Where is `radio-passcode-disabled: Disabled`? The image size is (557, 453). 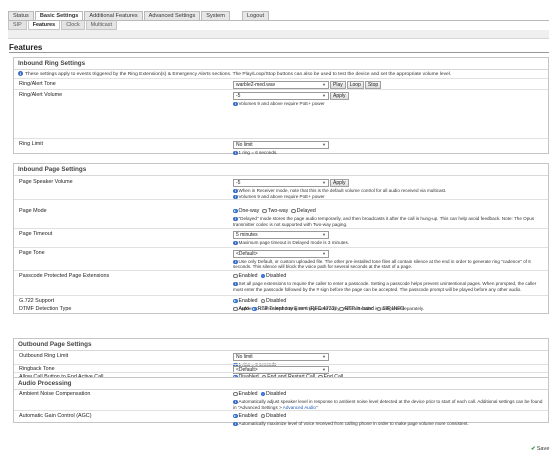 radio-passcode-disabled: Disabled is located at coordinates (273, 276).